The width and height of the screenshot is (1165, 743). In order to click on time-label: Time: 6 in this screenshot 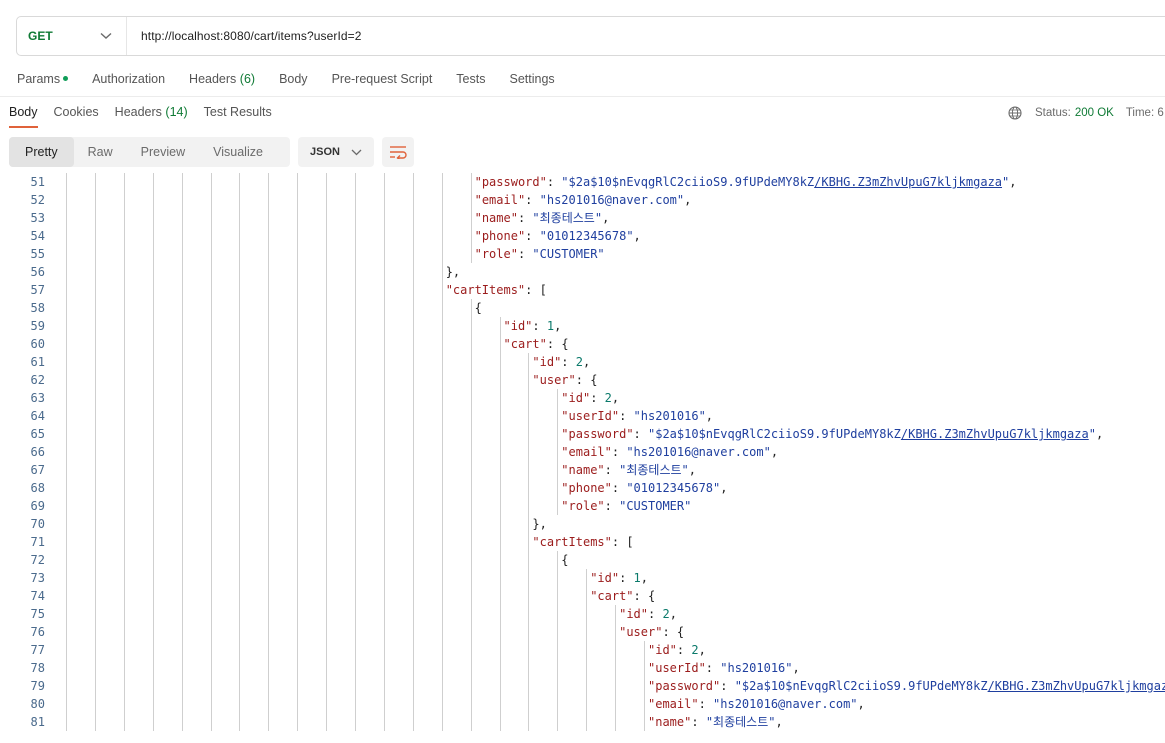, I will do `click(1145, 113)`.